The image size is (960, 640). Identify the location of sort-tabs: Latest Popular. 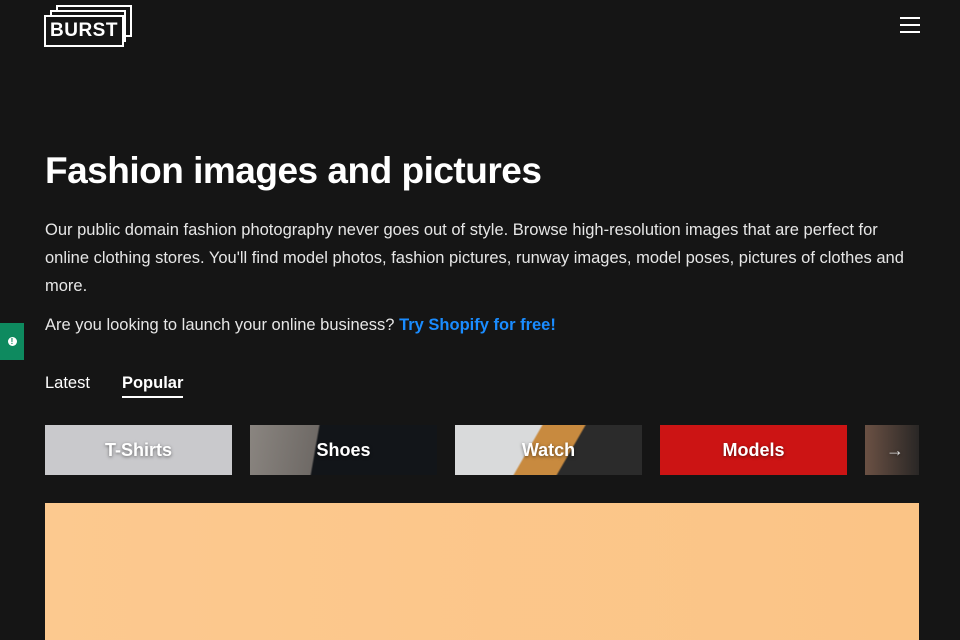
(114, 386).